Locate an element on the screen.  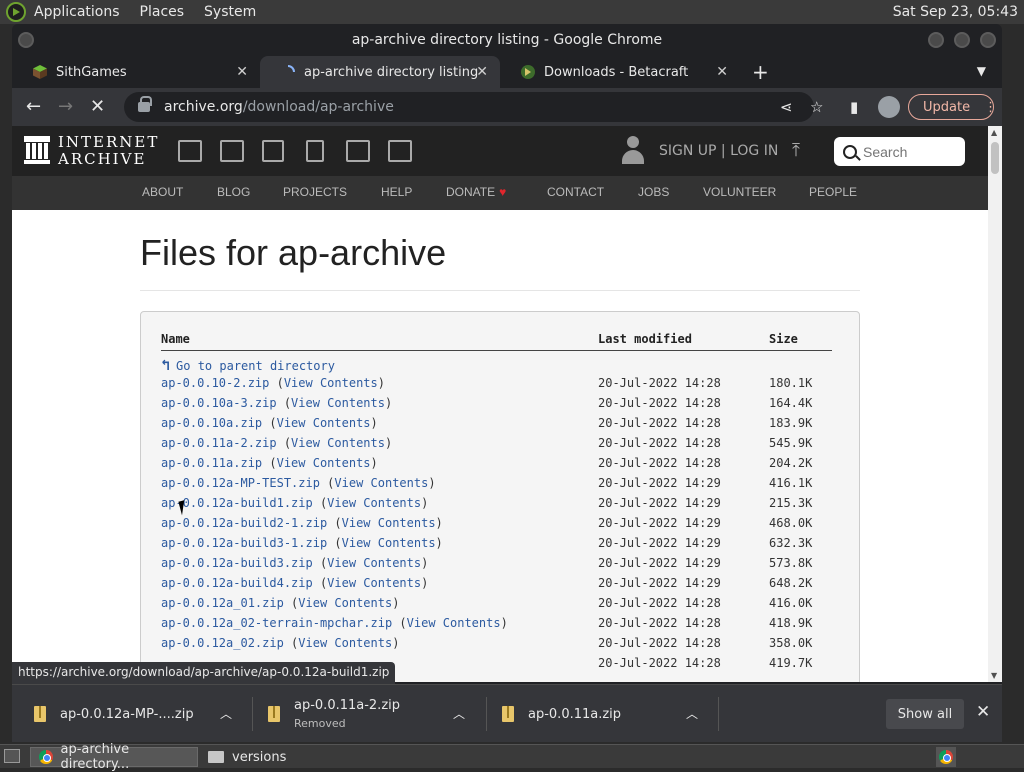
search-icon is located at coordinates (850, 151).